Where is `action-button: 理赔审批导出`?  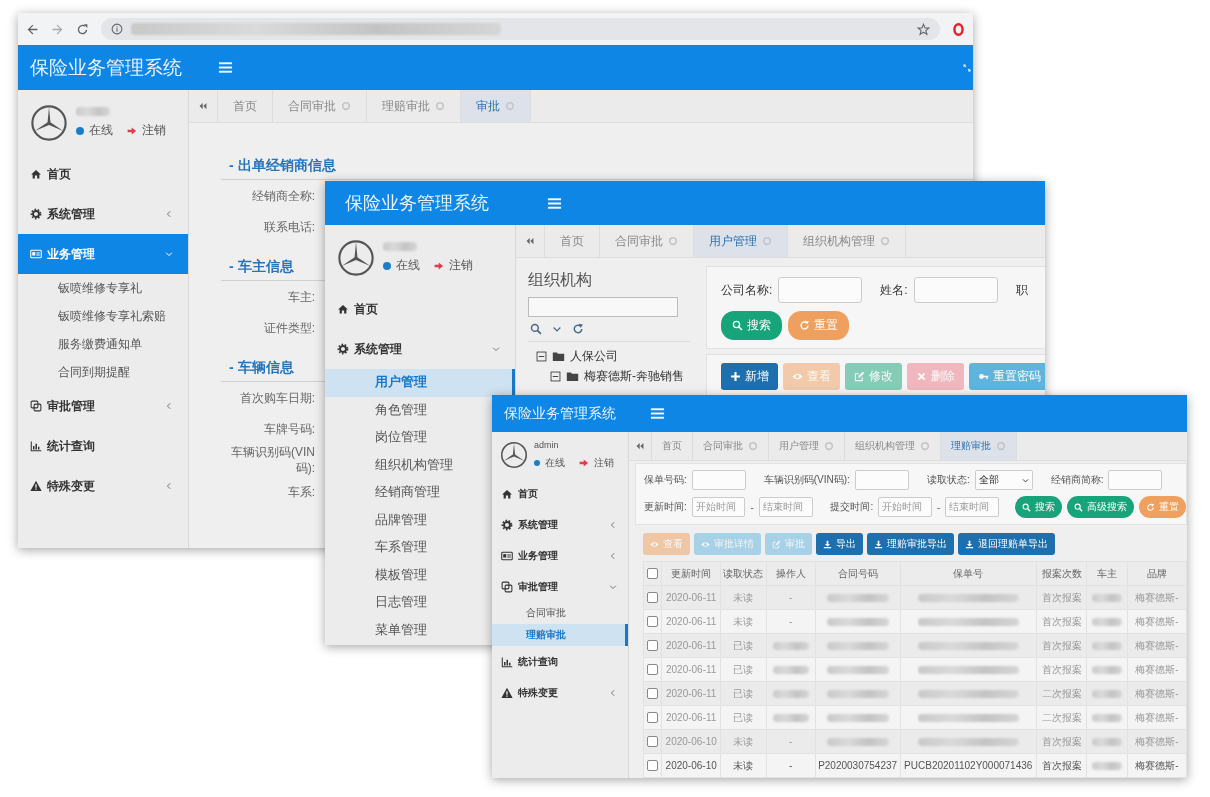
action-button: 理赔审批导出 is located at coordinates (910, 544).